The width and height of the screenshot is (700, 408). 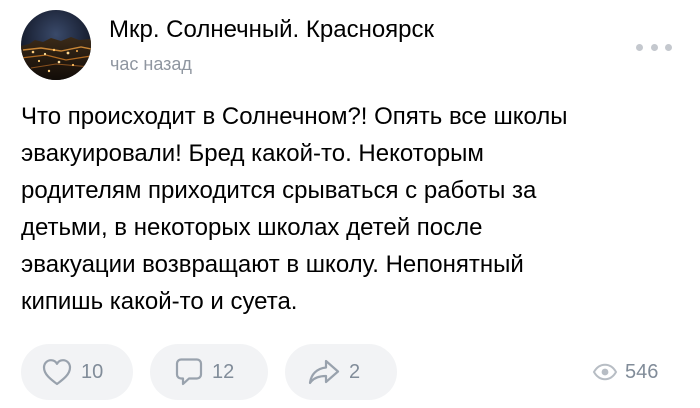 What do you see at coordinates (341, 372) in the screenshot?
I see `share-button: 2` at bounding box center [341, 372].